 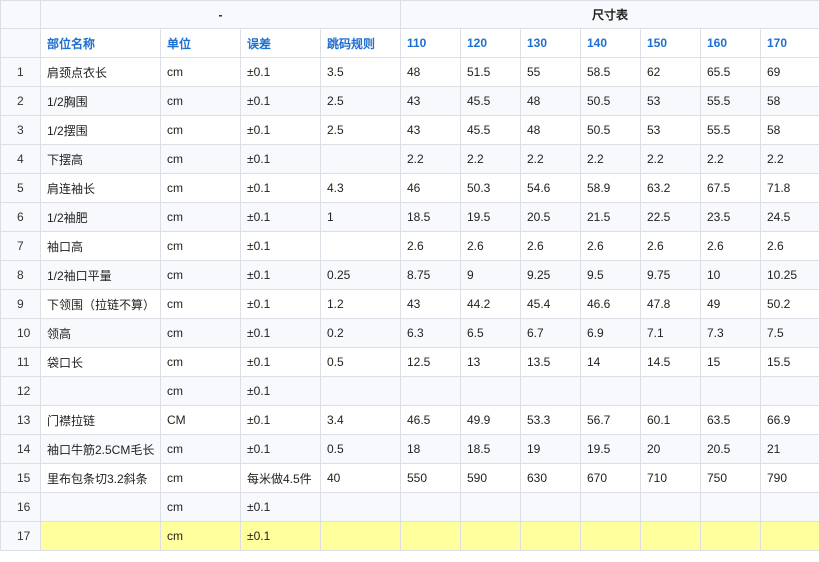 I want to click on grid-cell: 67.5, so click(x=730, y=188).